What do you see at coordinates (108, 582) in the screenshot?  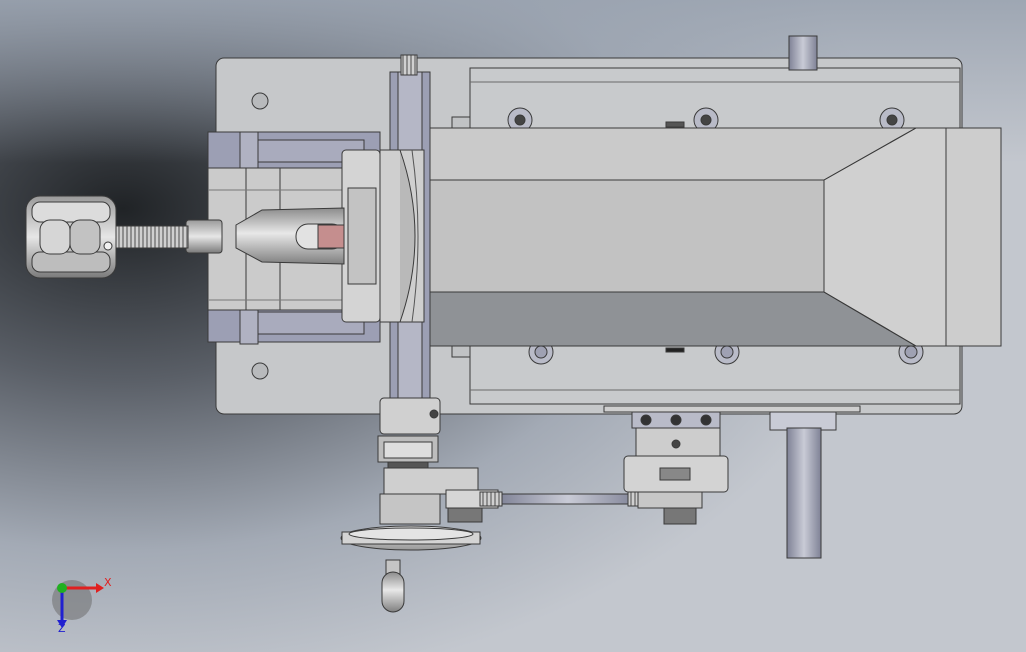 I see `x-axis-label: X` at bounding box center [108, 582].